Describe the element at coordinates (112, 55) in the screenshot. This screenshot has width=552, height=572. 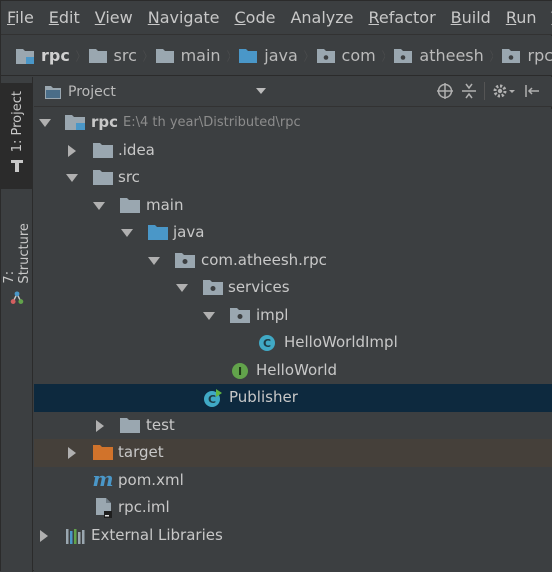
I see `breadcrumb-item-src: src` at that location.